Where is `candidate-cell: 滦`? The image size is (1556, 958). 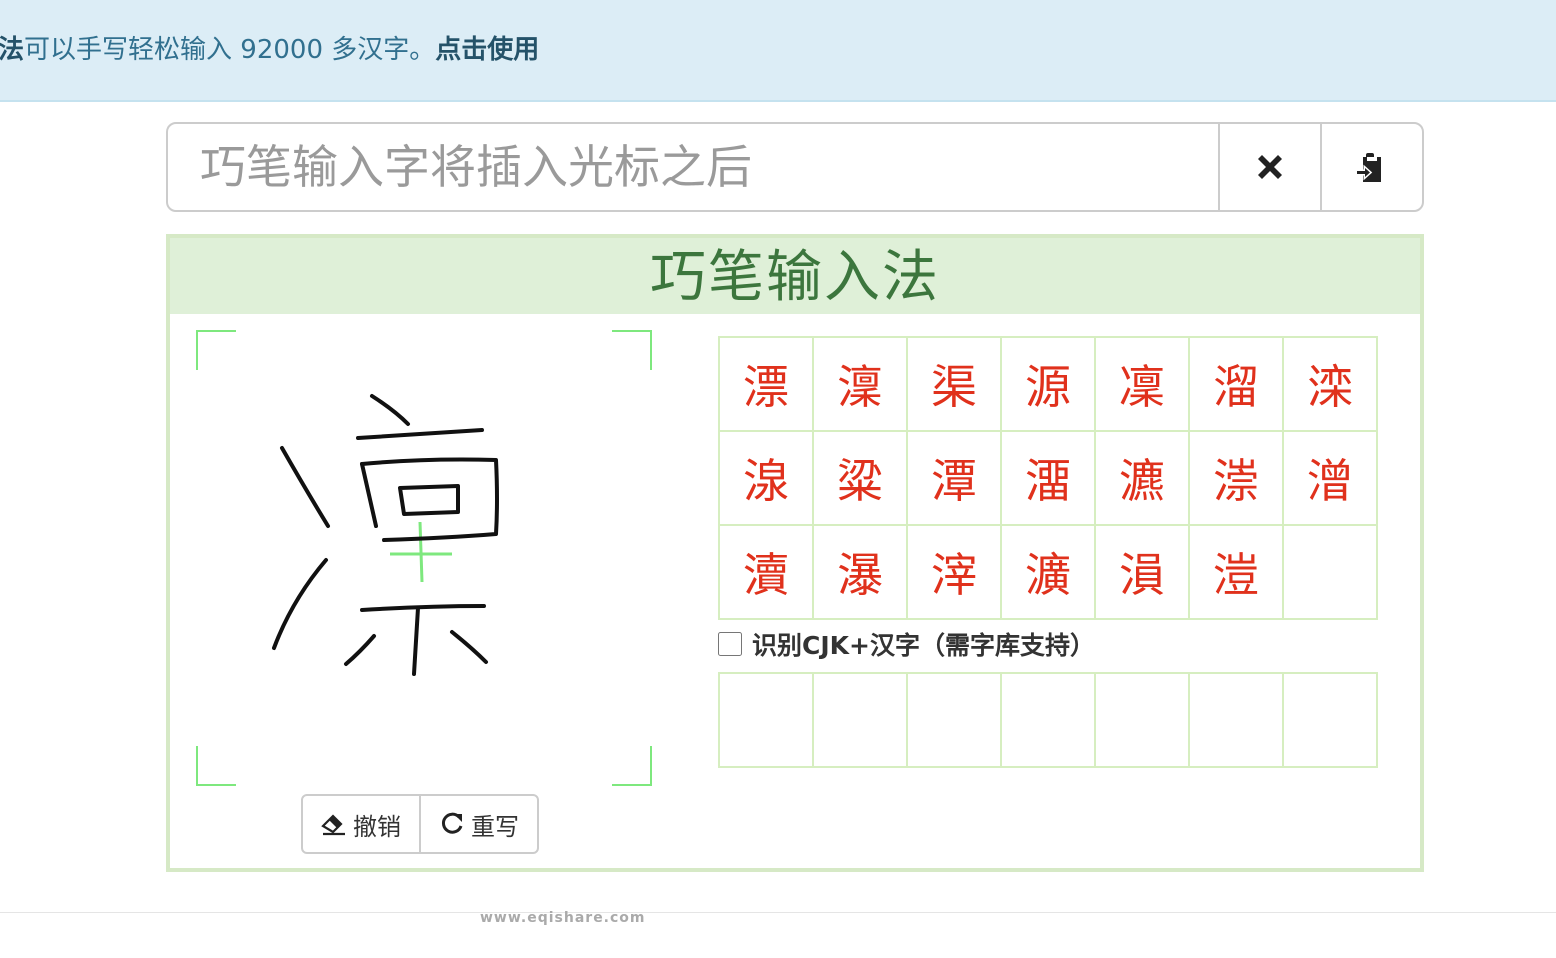
candidate-cell: 滦 is located at coordinates (1331, 385).